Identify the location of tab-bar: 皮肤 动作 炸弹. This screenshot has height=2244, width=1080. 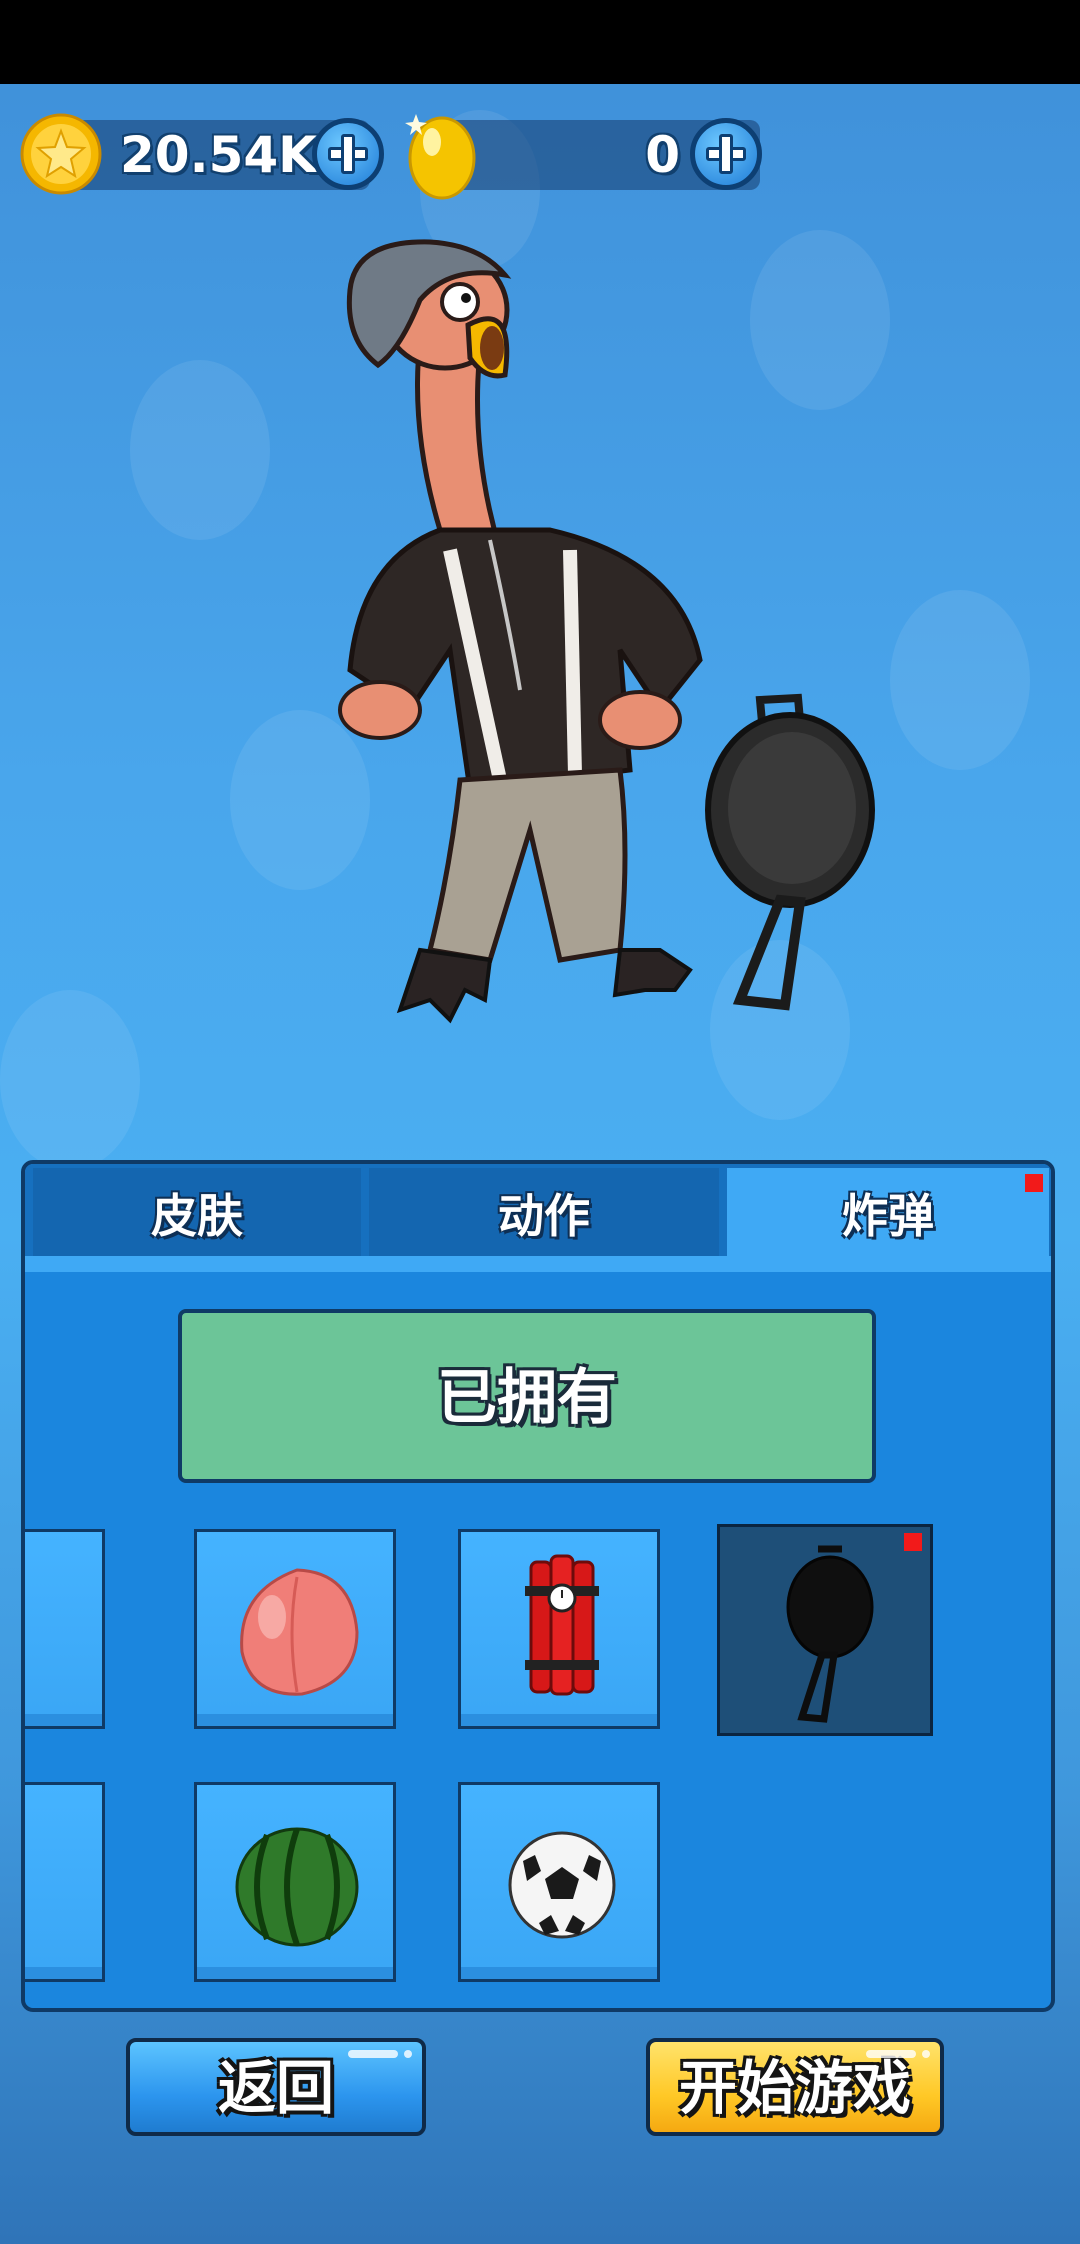
(538, 1214).